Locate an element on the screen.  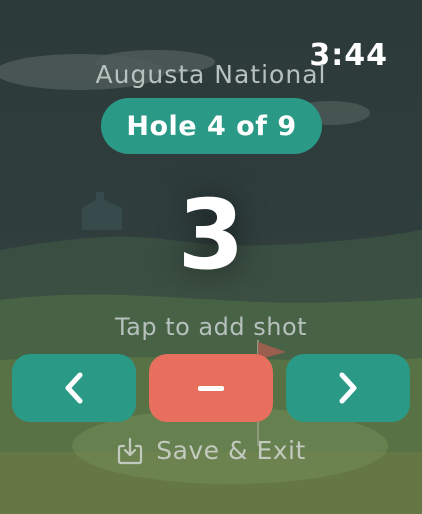
next-hole-button is located at coordinates (348, 388).